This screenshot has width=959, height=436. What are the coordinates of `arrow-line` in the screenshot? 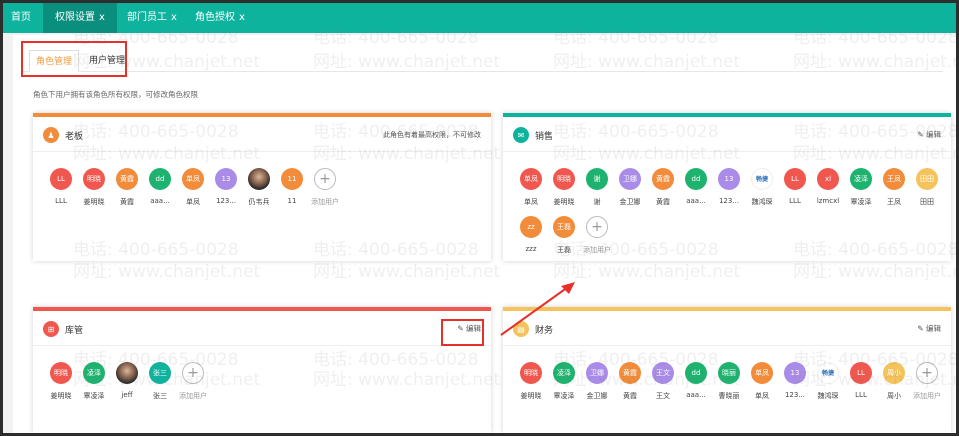 It's located at (534, 311).